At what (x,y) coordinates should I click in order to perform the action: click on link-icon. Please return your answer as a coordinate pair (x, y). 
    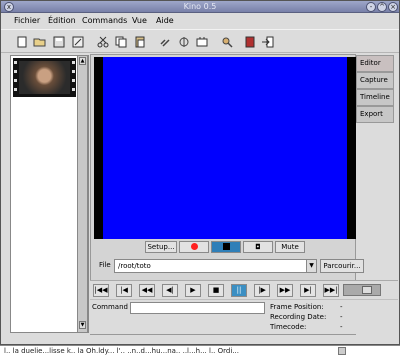
    Looking at the image, I should click on (165, 42).